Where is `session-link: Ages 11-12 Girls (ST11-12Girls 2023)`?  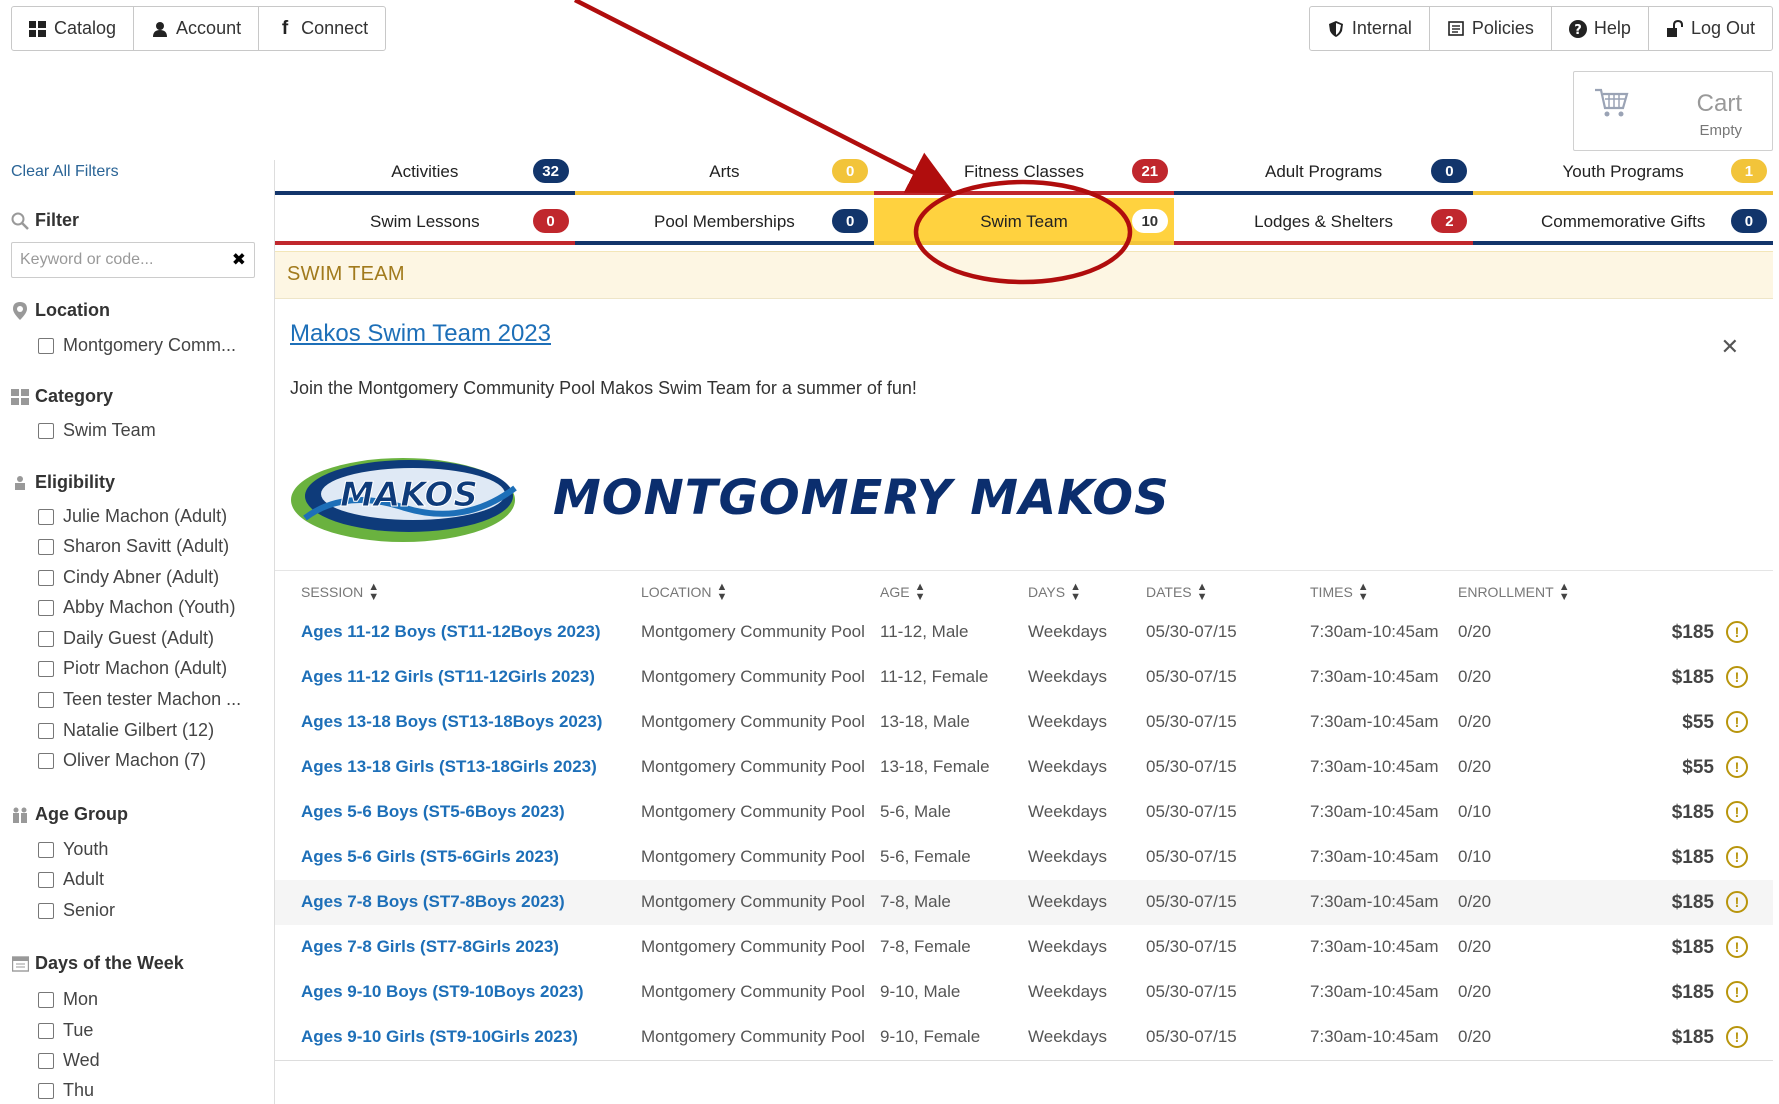
session-link: Ages 11-12 Girls (ST11-12Girls 2023) is located at coordinates (448, 677).